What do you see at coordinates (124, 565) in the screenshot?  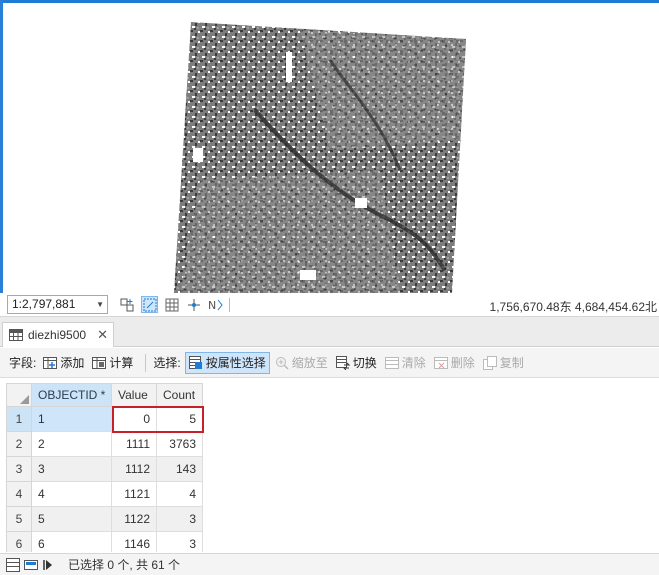 I see `selection-count-text: 已选择 0 个, 共 61 个` at bounding box center [124, 565].